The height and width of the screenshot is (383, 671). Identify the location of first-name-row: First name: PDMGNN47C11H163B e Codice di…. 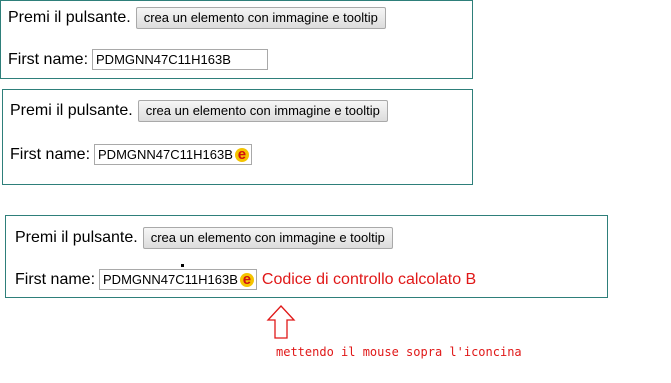
(245, 279).